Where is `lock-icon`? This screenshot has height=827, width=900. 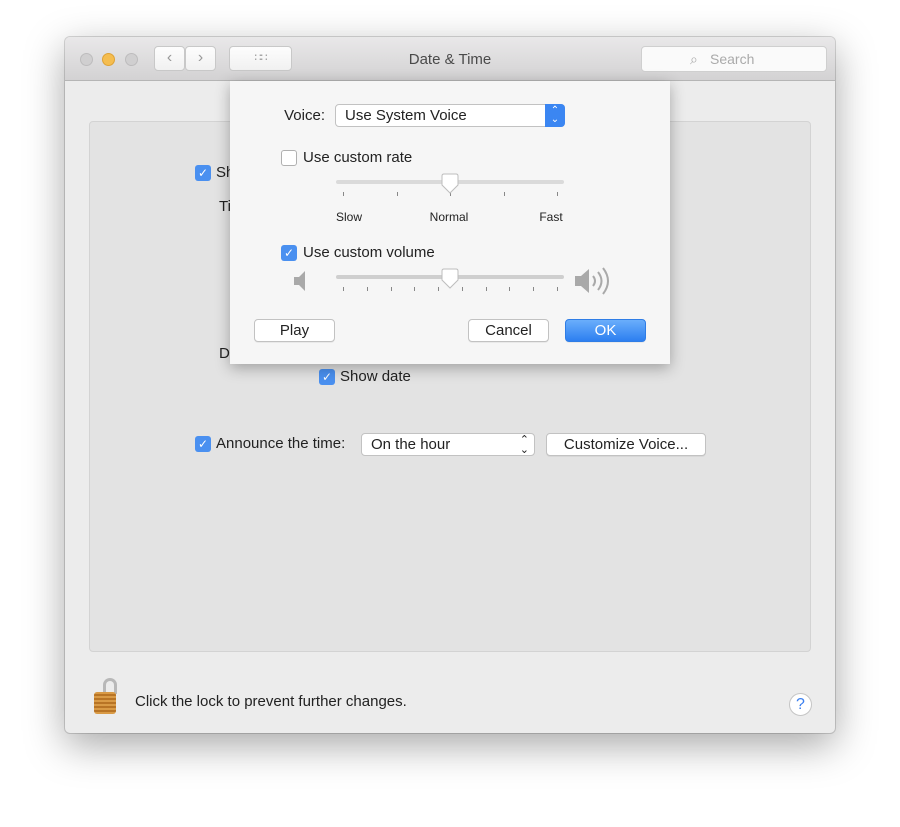 lock-icon is located at coordinates (107, 696).